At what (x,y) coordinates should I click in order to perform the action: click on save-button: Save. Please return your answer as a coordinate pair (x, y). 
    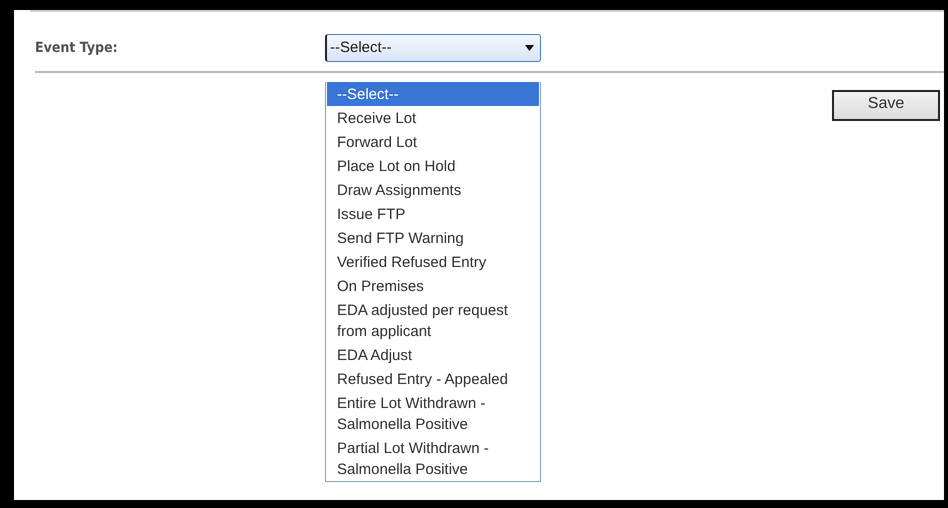
    Looking at the image, I should click on (886, 105).